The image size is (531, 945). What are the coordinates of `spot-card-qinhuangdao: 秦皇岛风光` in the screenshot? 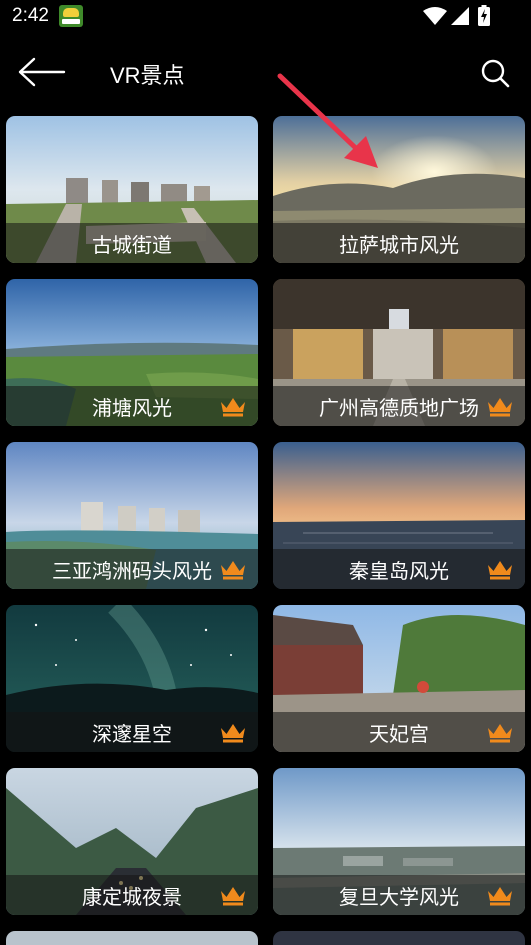 It's located at (399, 515).